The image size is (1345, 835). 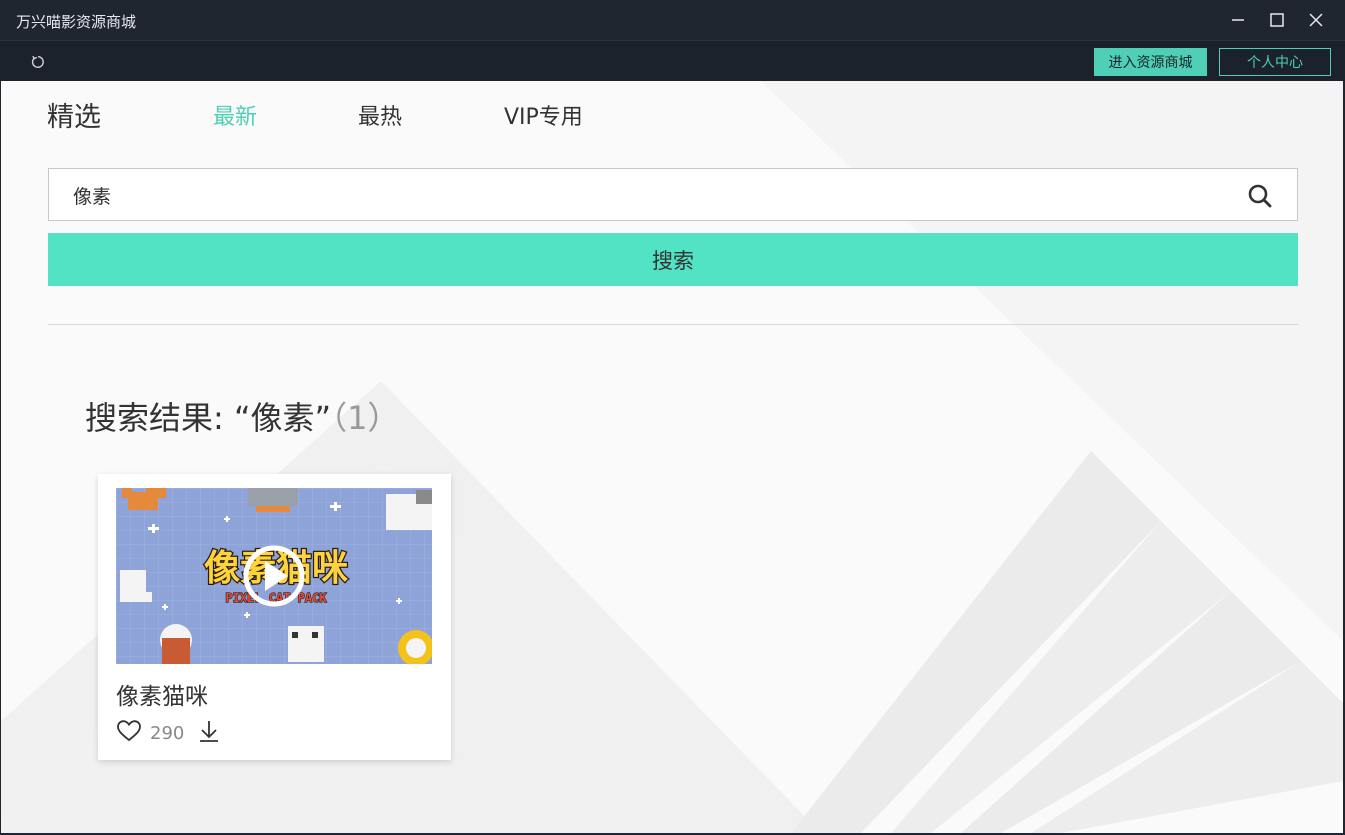 I want to click on result-query: “像素”, so click(x=282, y=418).